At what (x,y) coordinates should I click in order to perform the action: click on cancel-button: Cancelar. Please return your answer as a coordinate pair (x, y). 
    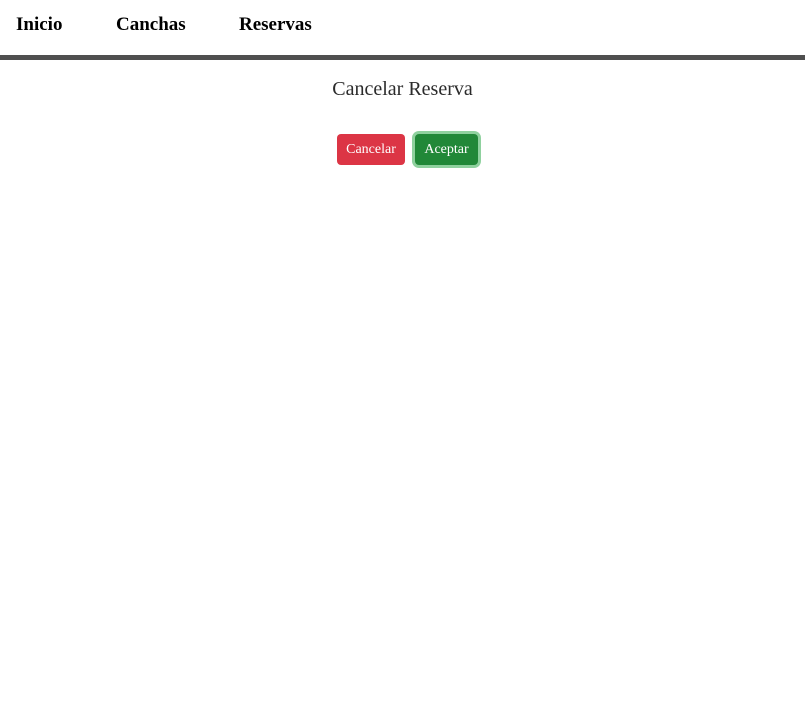
    Looking at the image, I should click on (371, 149).